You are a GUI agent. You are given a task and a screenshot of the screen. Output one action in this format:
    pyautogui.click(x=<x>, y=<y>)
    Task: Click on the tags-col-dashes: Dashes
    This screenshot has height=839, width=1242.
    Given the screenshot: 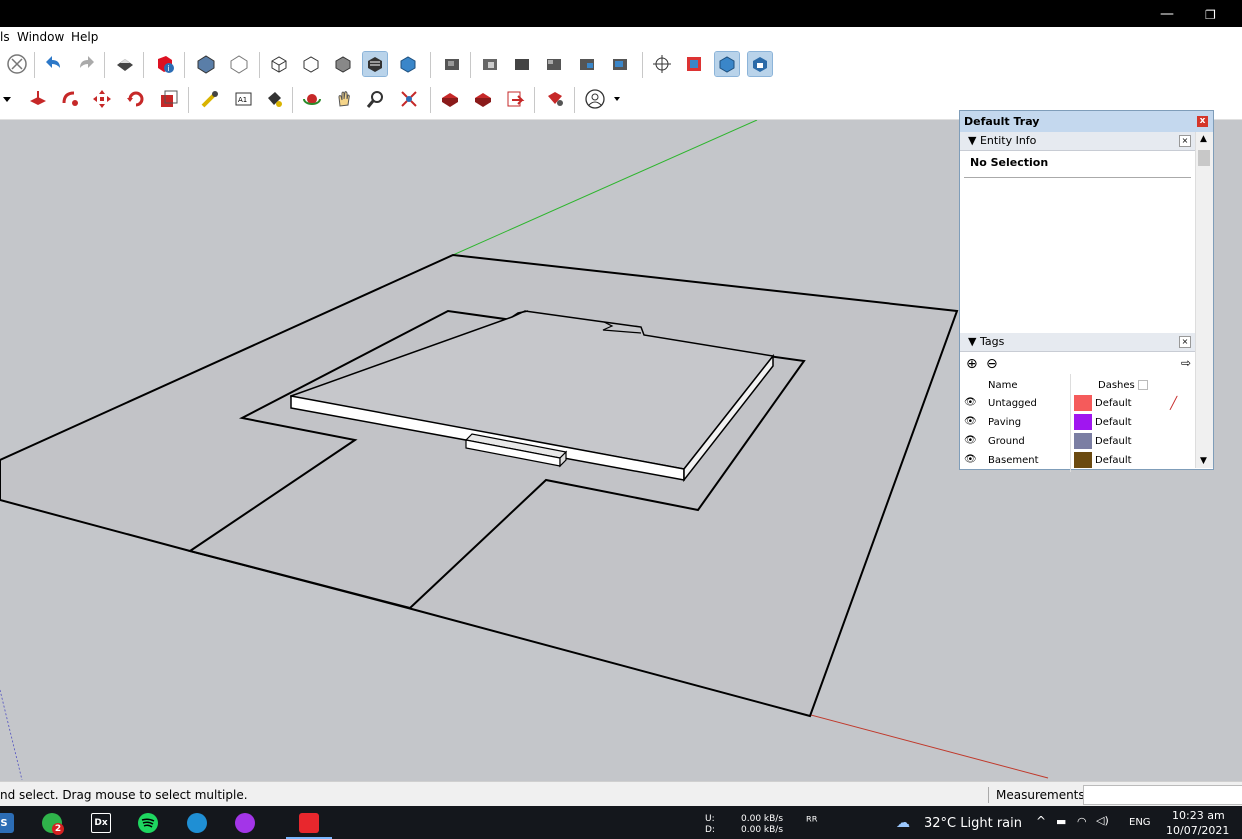 What is the action you would take?
    pyautogui.click(x=1116, y=385)
    